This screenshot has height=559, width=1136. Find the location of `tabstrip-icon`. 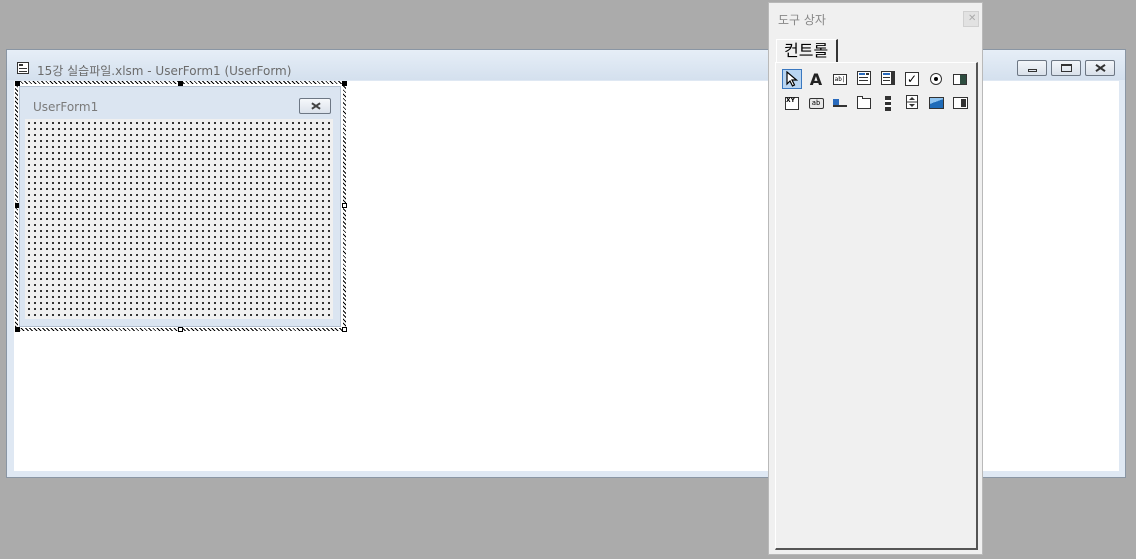

tabstrip-icon is located at coordinates (840, 103).